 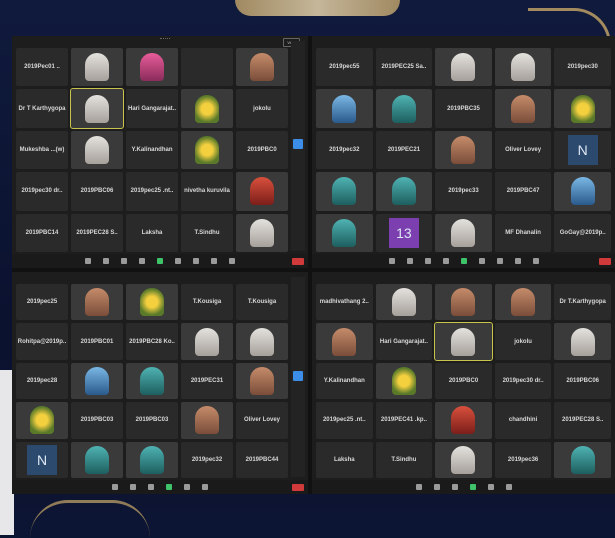 What do you see at coordinates (207, 459) in the screenshot?
I see `participant-tile-name: 2019pec32` at bounding box center [207, 459].